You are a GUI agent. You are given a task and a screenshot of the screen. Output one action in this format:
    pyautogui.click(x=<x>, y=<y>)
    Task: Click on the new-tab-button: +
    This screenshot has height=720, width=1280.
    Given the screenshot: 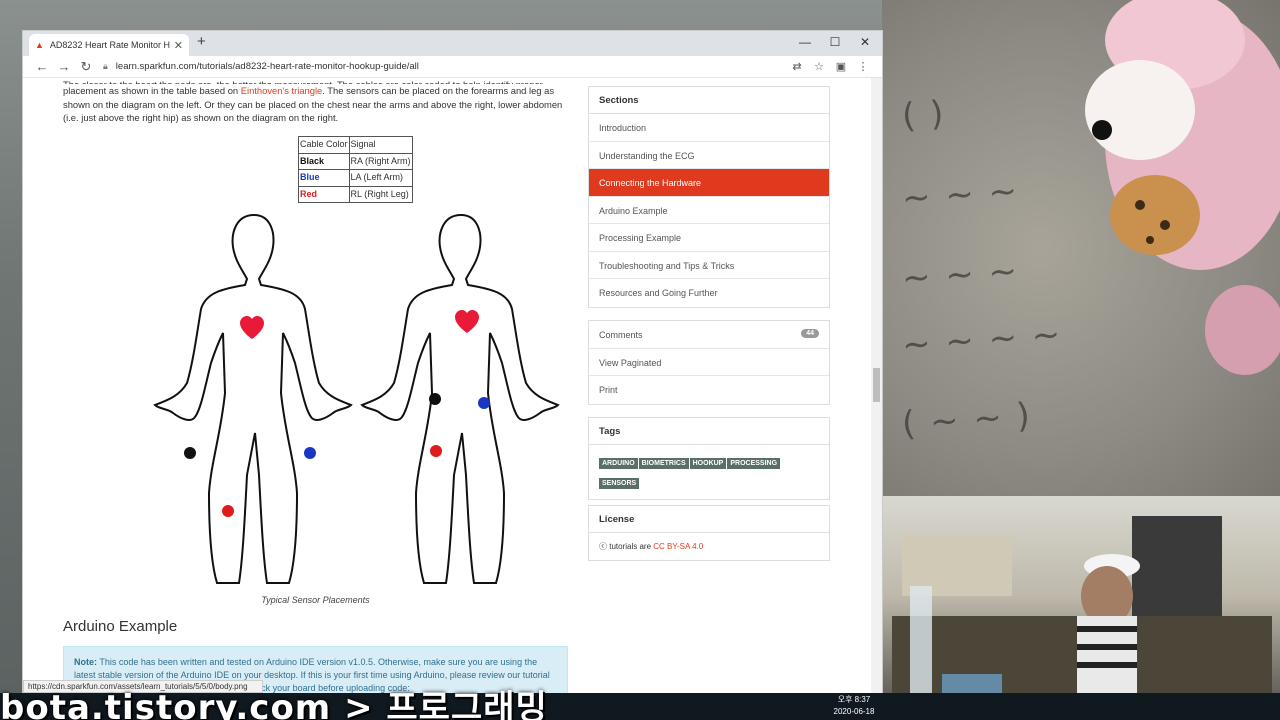 What is the action you would take?
    pyautogui.click(x=201, y=41)
    